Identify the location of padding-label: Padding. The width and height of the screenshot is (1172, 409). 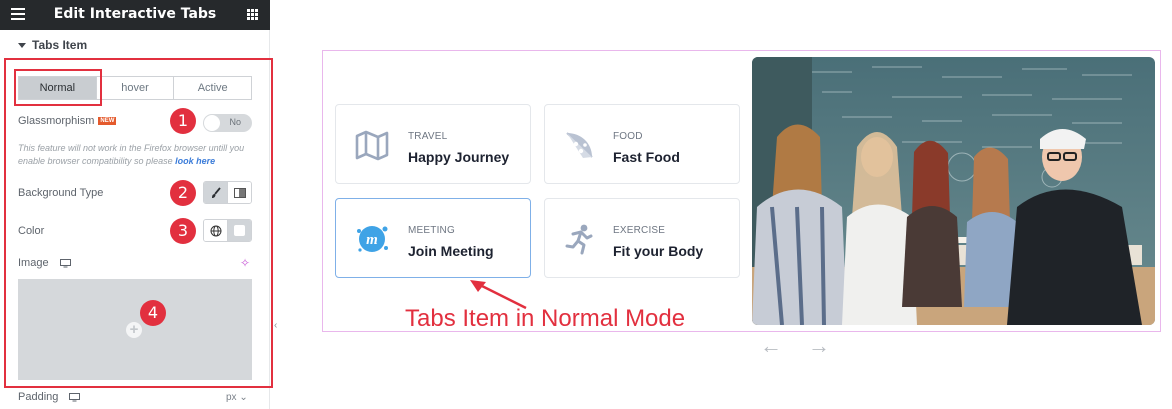
(49, 397).